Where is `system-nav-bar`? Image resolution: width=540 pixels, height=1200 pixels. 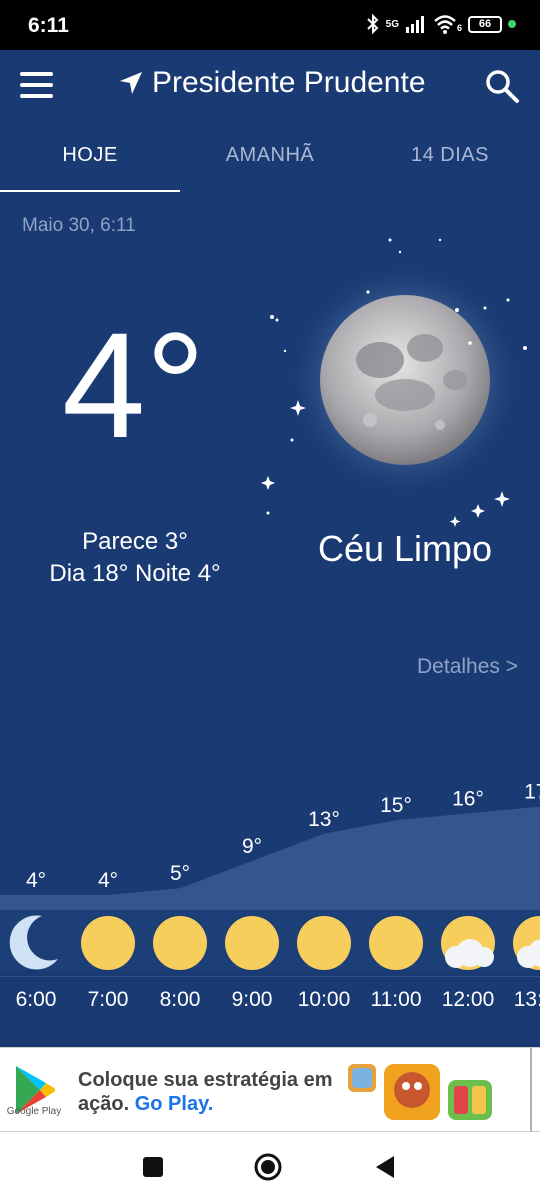
system-nav-bar is located at coordinates (270, 1166).